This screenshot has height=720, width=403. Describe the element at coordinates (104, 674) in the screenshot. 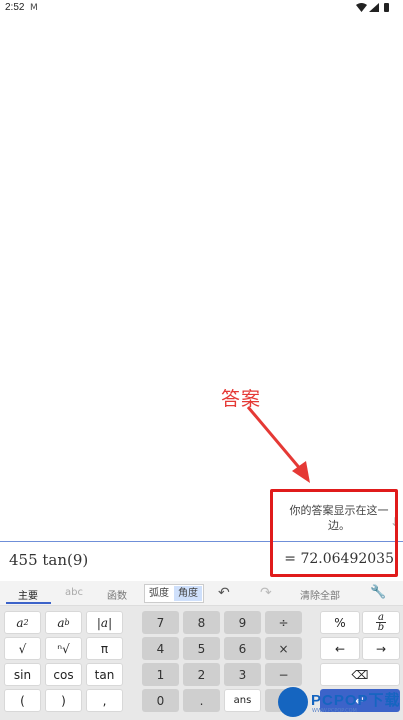

I see `key-tan: tan` at that location.